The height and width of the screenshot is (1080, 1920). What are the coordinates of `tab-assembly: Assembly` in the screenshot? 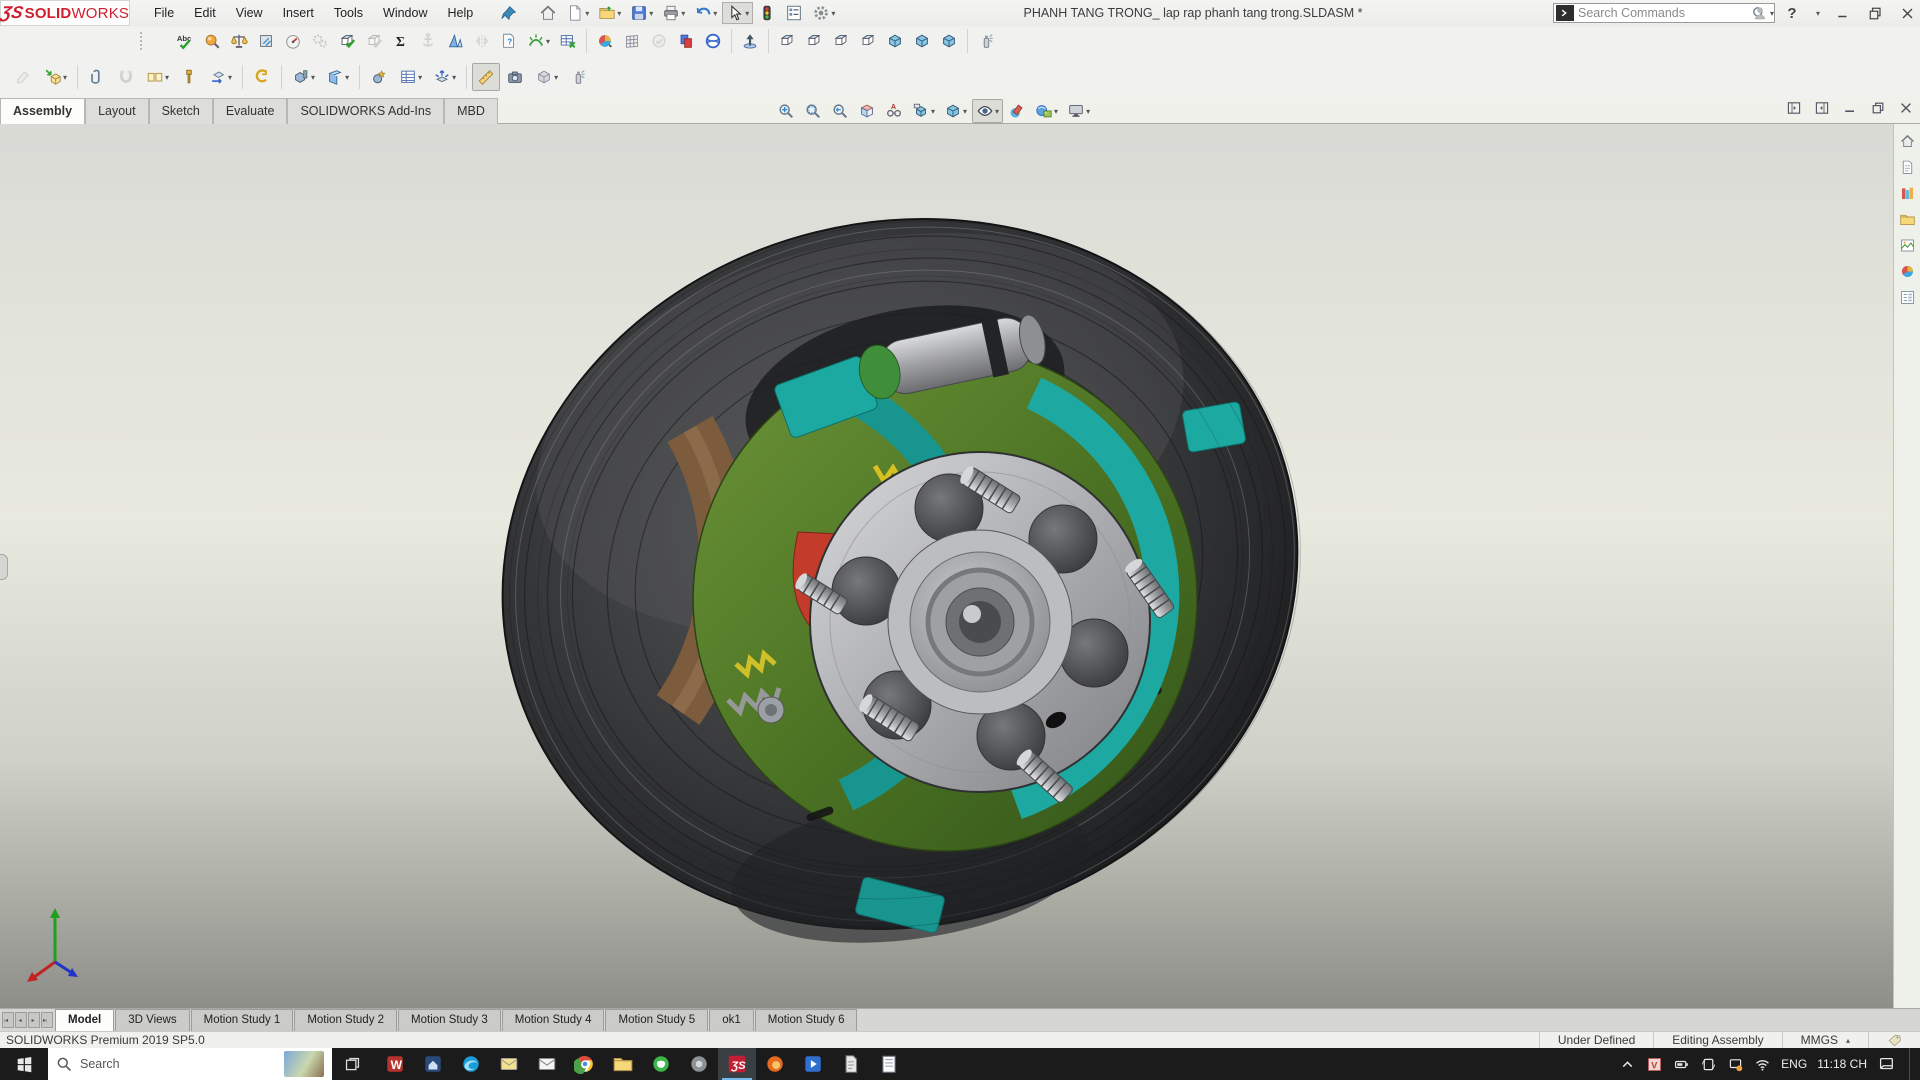 It's located at (43, 111).